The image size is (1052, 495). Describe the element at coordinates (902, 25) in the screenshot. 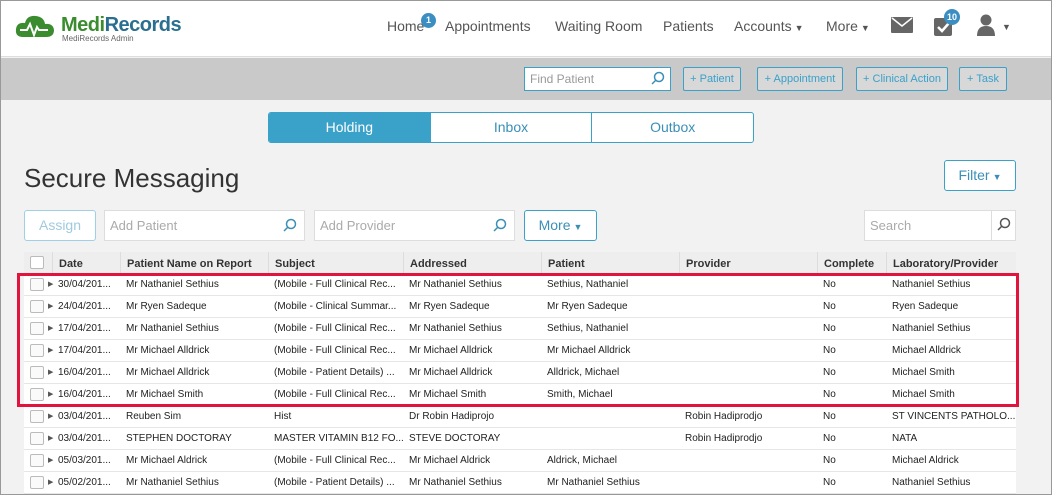

I see `mail-icon` at that location.